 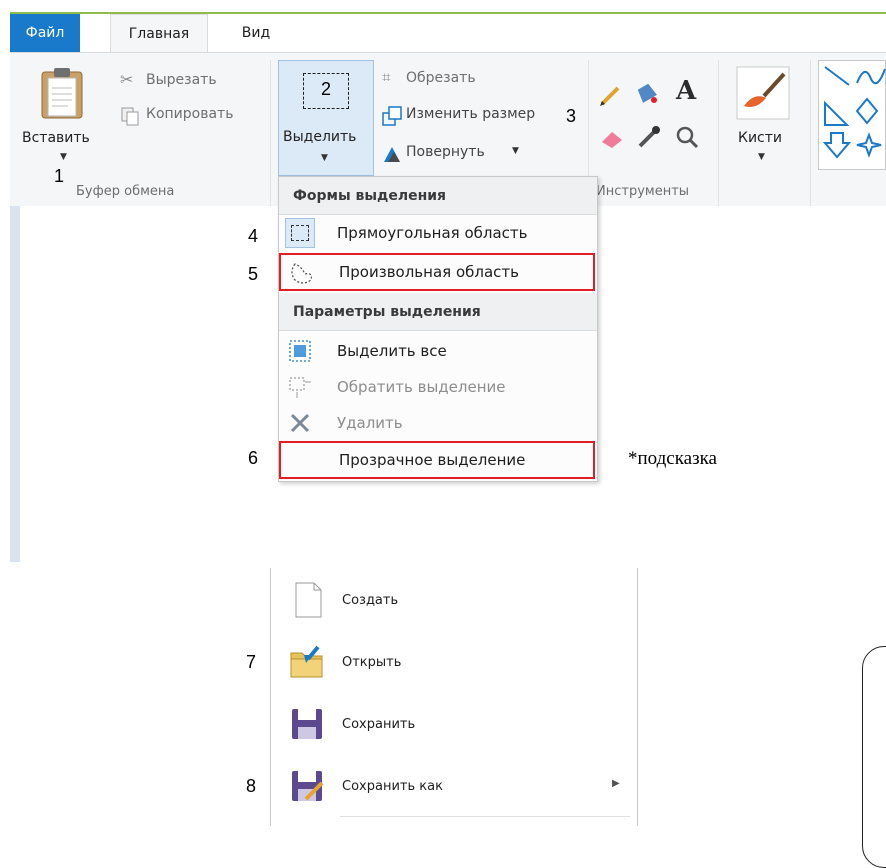 What do you see at coordinates (15, 384) in the screenshot?
I see `canvas-edge` at bounding box center [15, 384].